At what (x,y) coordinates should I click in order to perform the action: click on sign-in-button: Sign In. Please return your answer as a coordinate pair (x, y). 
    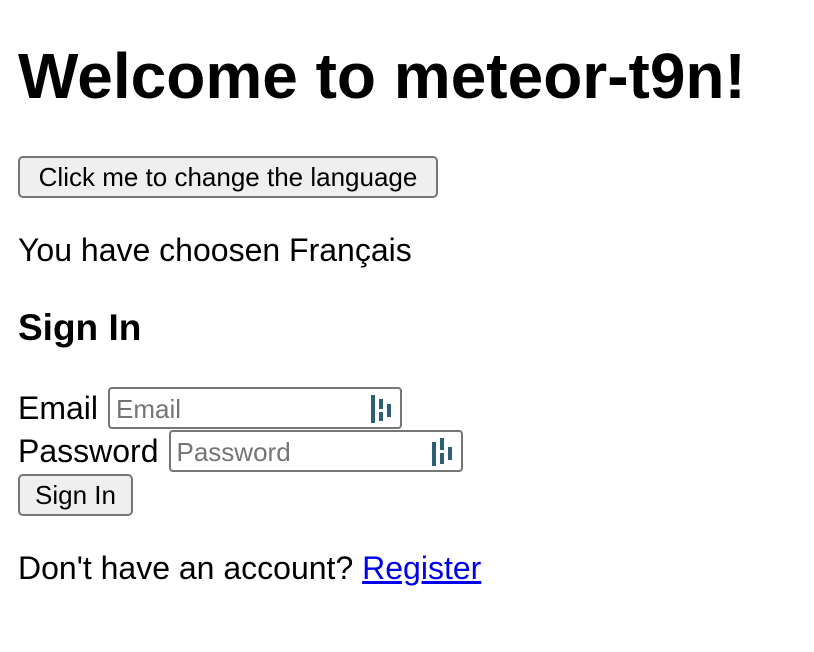
    Looking at the image, I should click on (75, 495).